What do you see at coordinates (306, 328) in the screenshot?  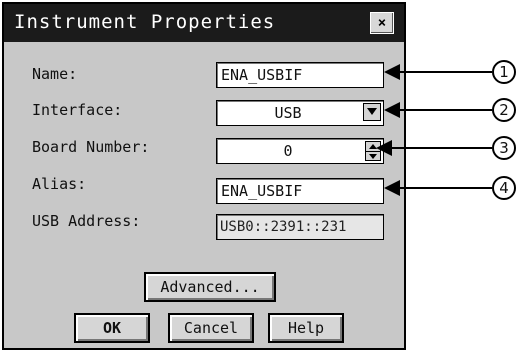 I see `help-button: Help` at bounding box center [306, 328].